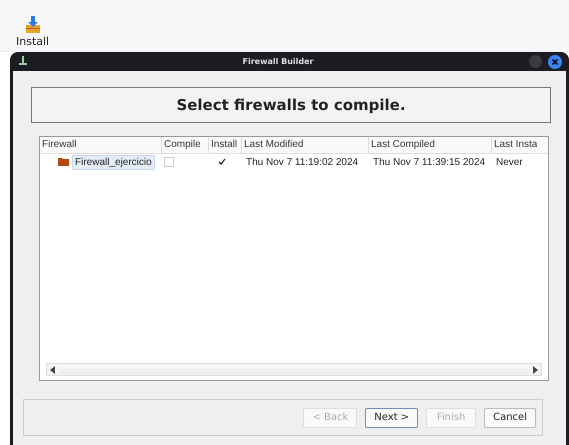 Image resolution: width=569 pixels, height=445 pixels. I want to click on column-header: Last Modified, so click(305, 145).